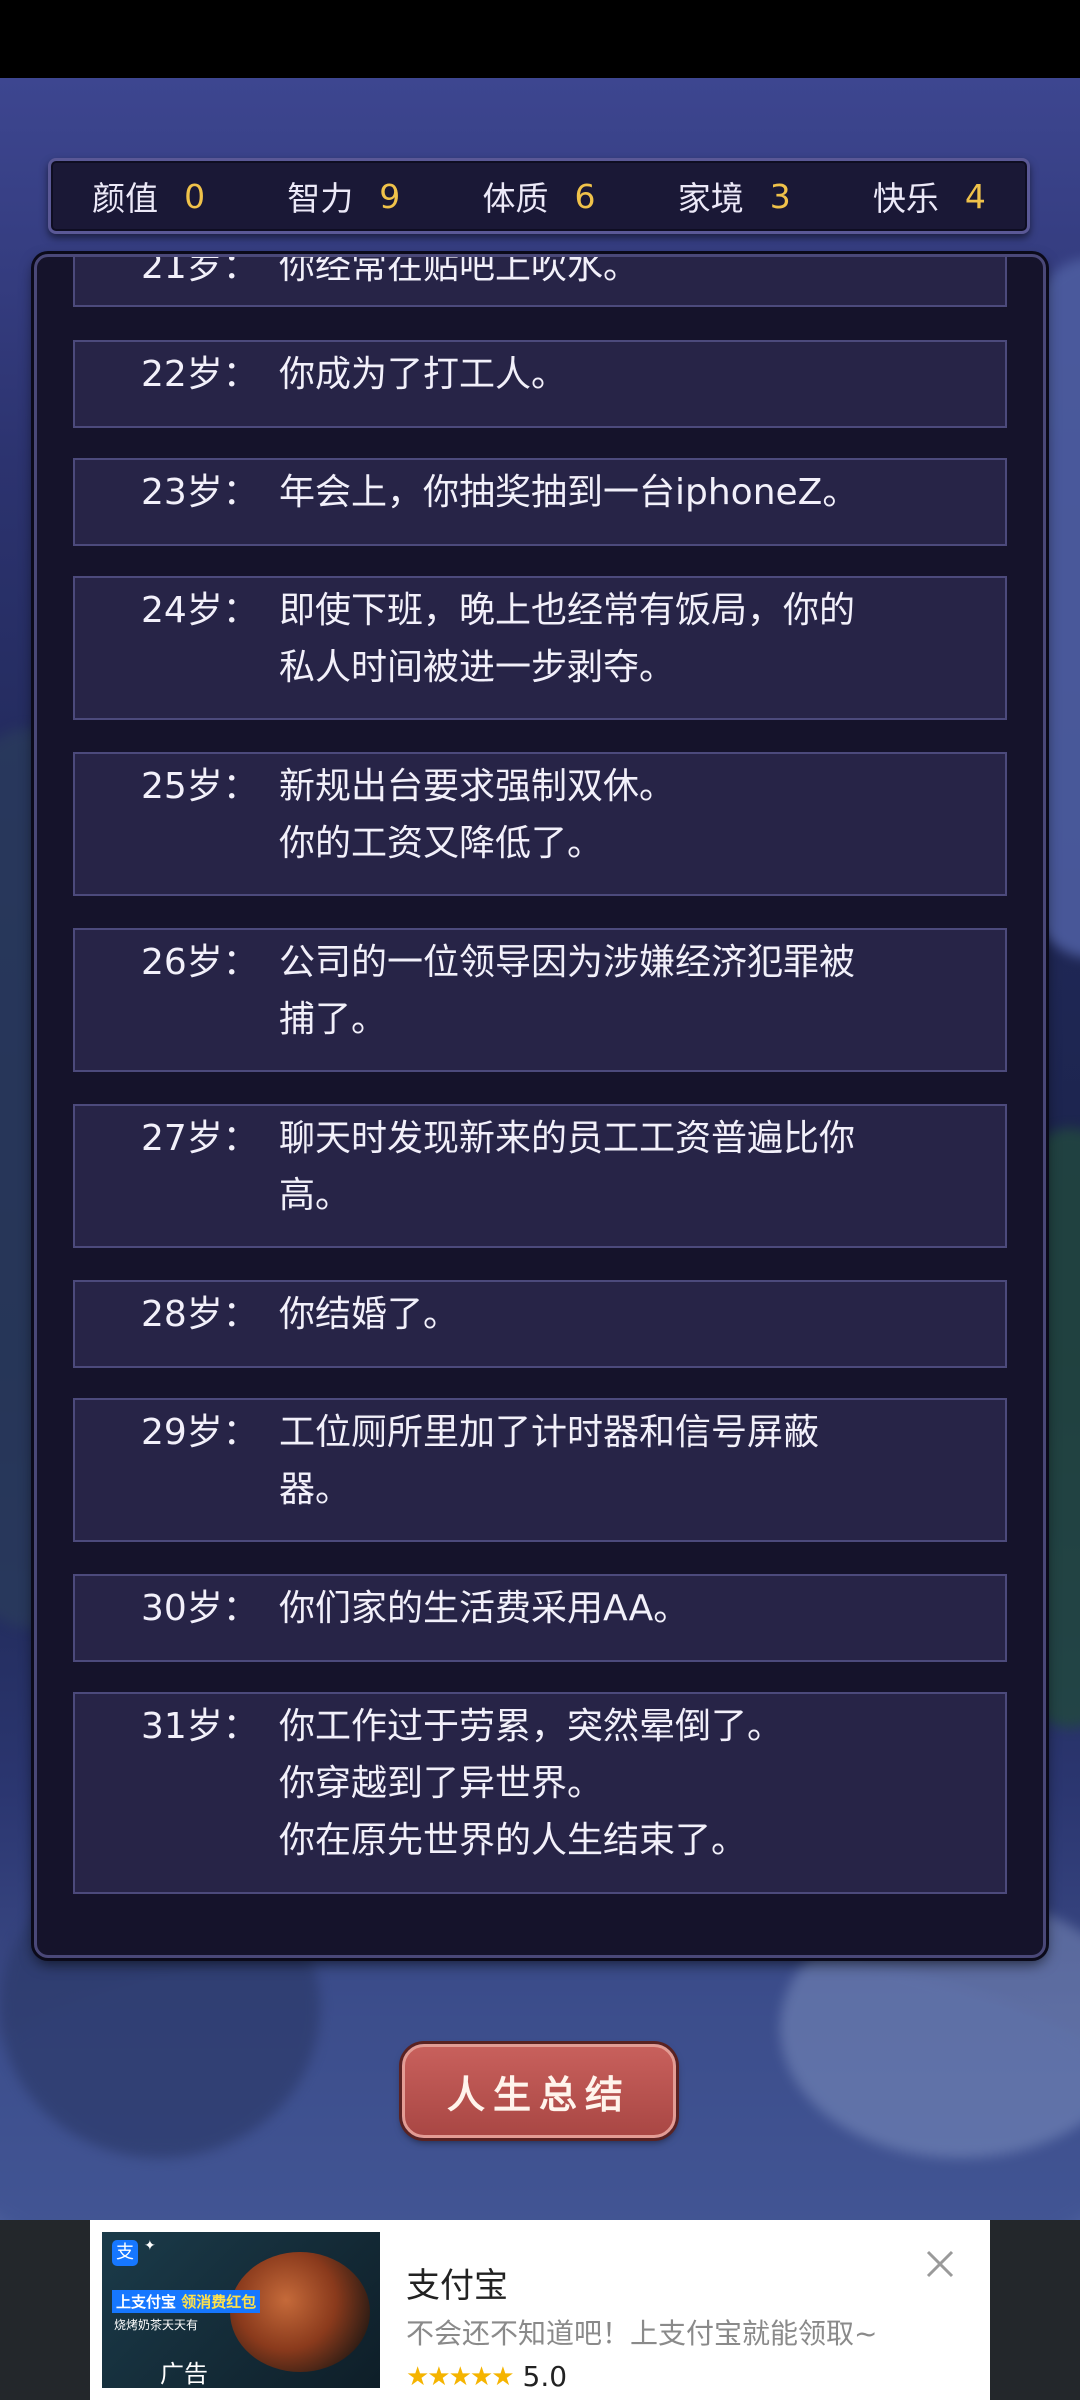 The width and height of the screenshot is (1080, 2400). I want to click on event-text: 你成为了打工人。, so click(642, 386).